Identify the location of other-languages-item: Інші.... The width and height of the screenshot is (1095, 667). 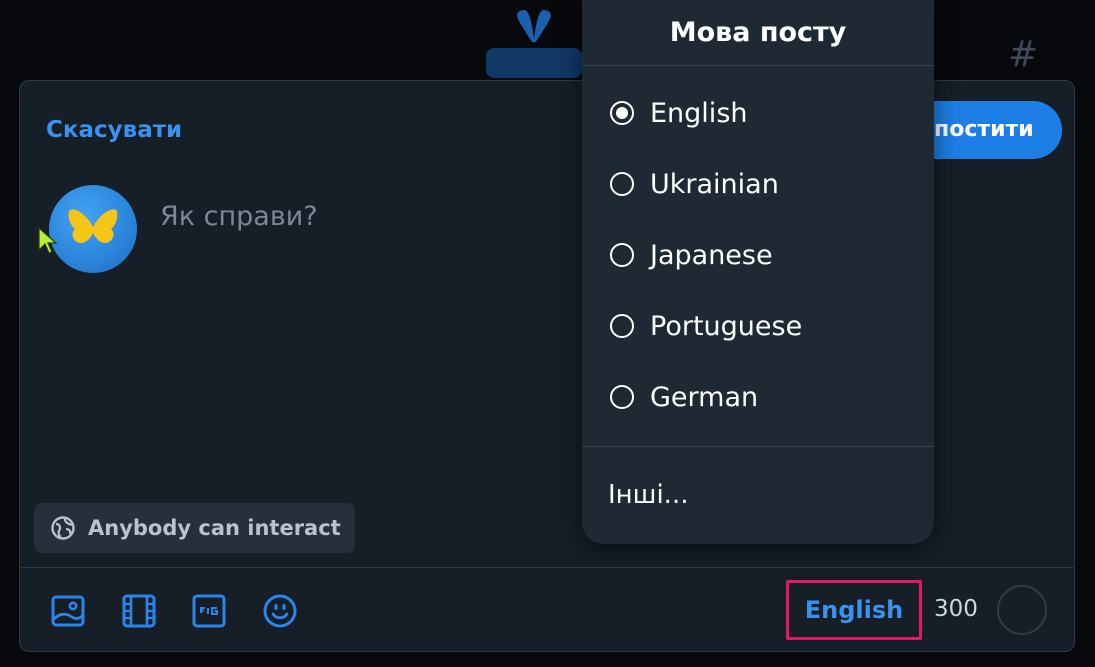
(648, 495).